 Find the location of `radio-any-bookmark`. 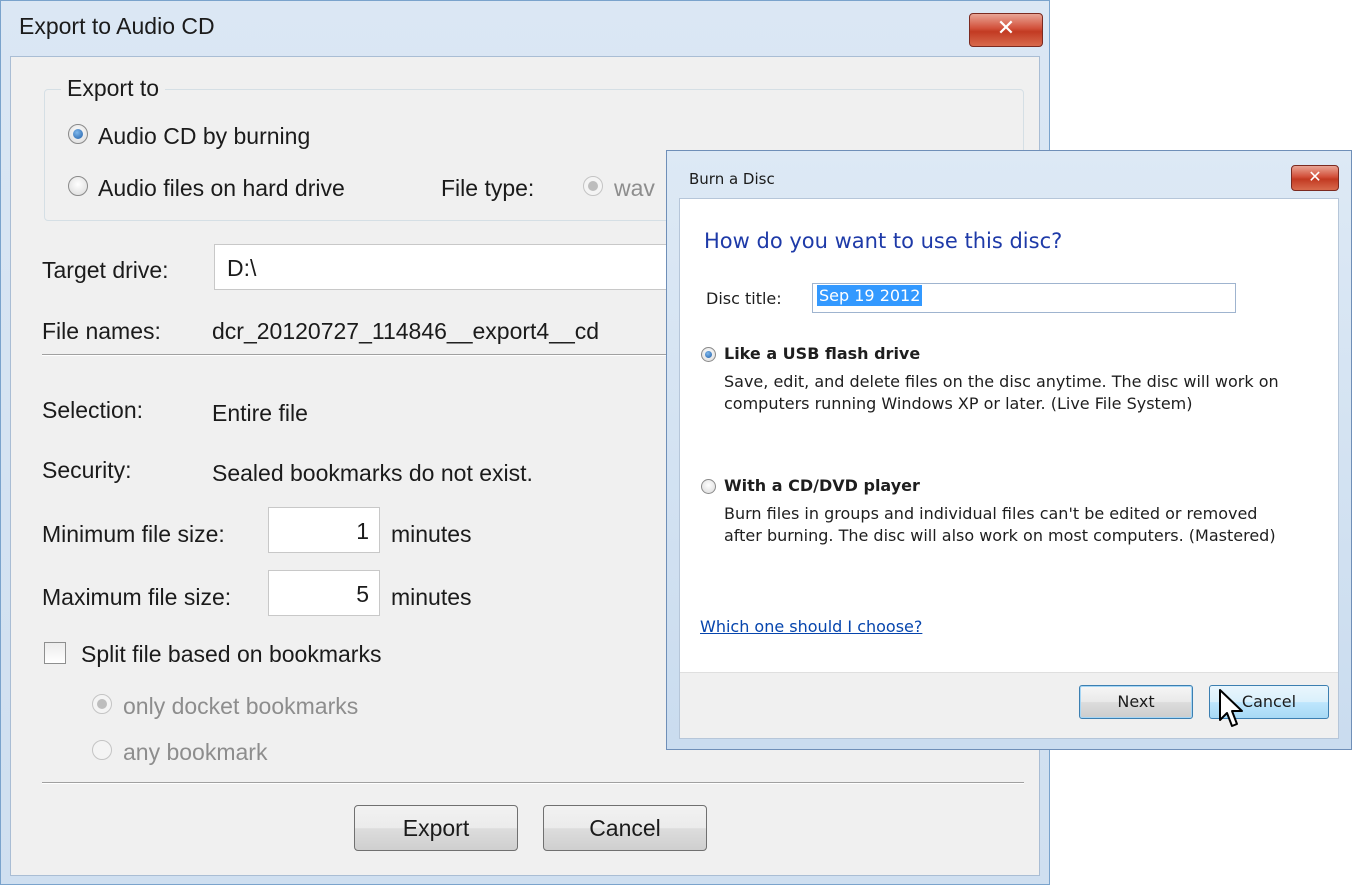

radio-any-bookmark is located at coordinates (102, 750).